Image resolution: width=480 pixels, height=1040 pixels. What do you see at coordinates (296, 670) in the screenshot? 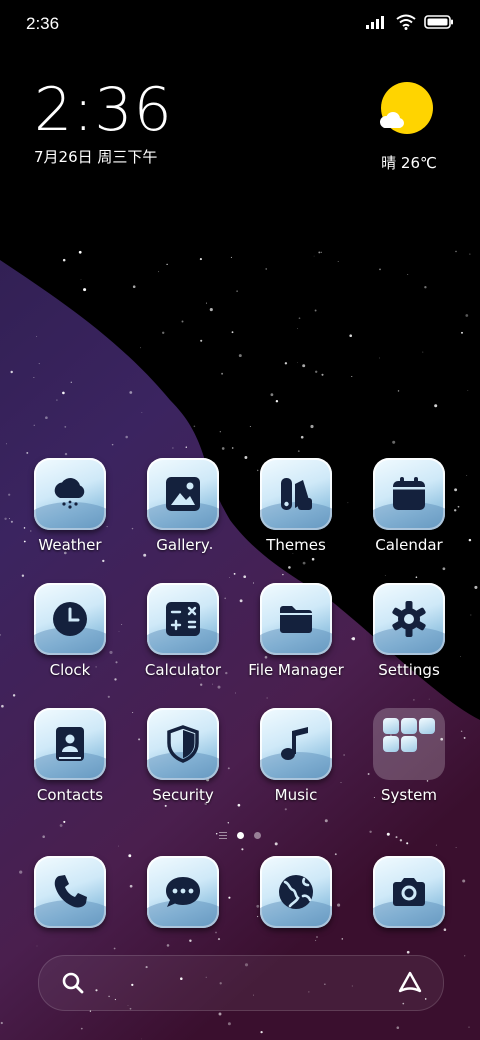
I see `app-label: File Manager` at bounding box center [296, 670].